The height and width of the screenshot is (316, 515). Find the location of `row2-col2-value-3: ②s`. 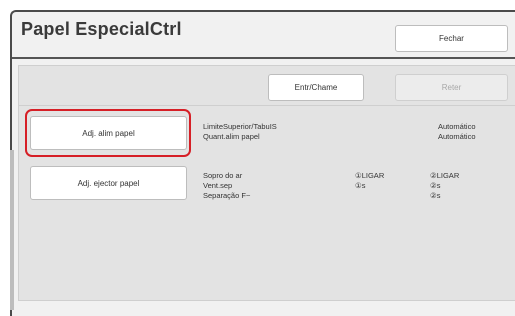

row2-col2-value-3: ②s is located at coordinates (435, 195).